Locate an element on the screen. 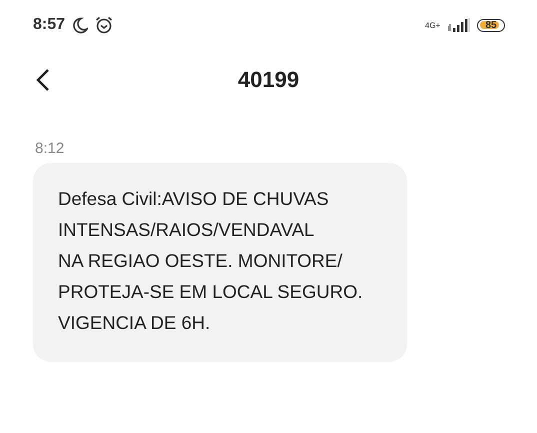 Image resolution: width=537 pixels, height=433 pixels. message-line: VIGENCIA DE 6H. is located at coordinates (135, 323).